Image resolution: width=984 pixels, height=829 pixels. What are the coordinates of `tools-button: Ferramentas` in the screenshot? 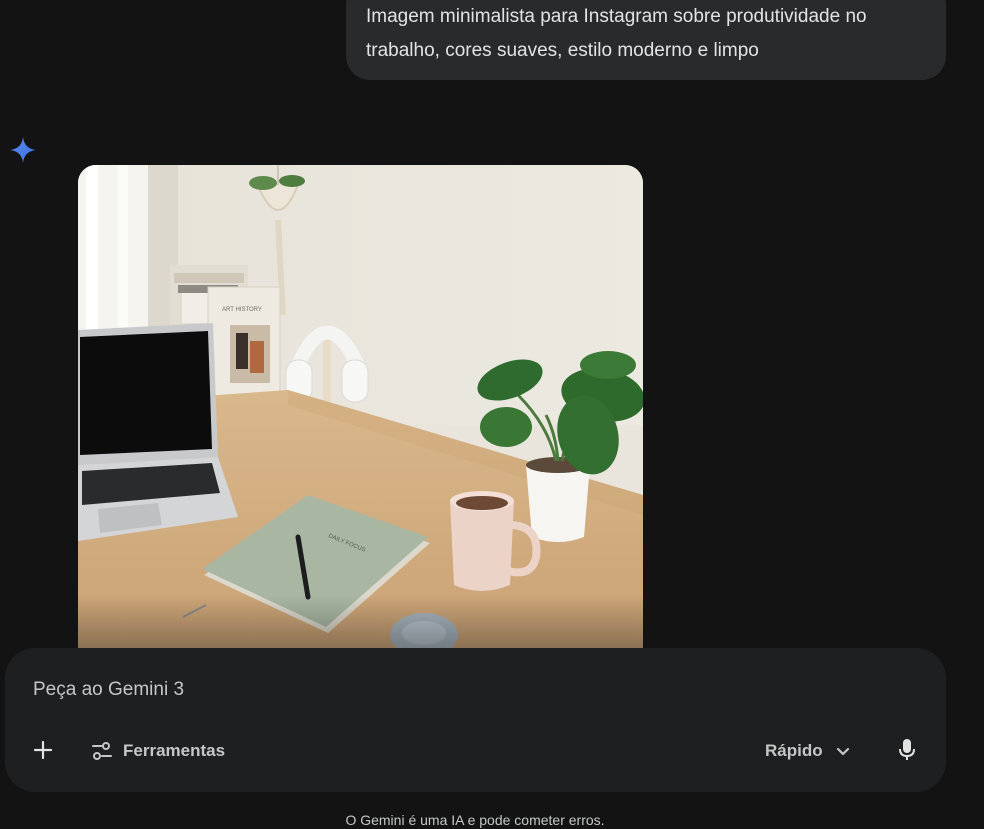 It's located at (158, 751).